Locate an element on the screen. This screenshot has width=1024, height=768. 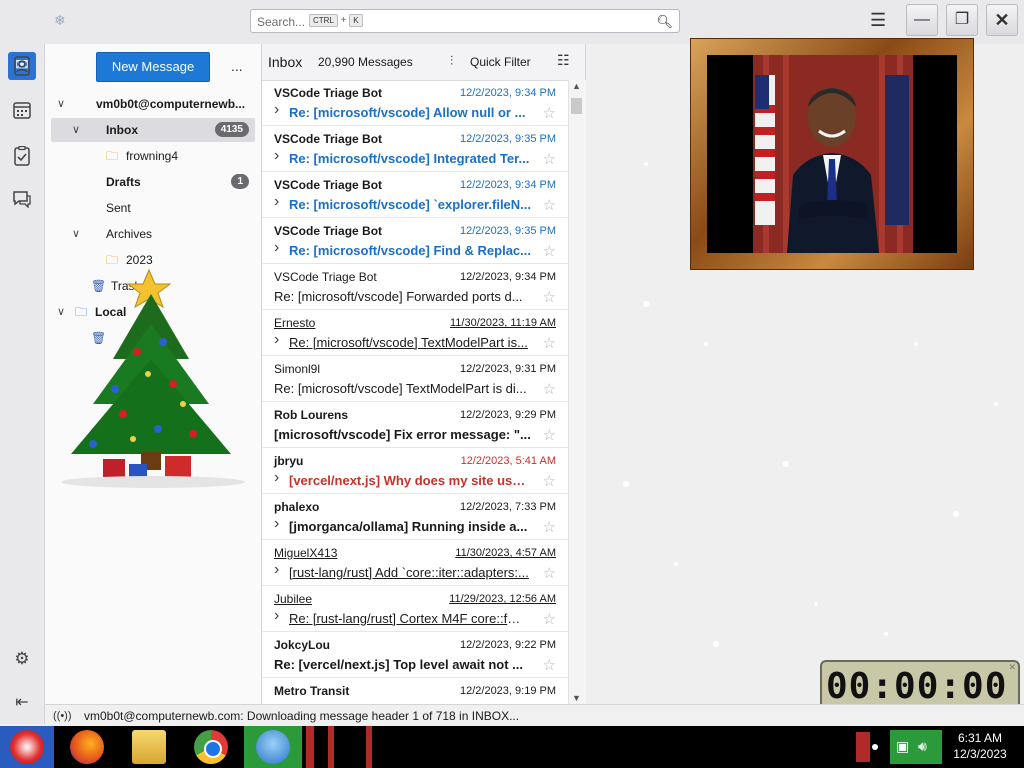
list-options-icon: ☷ is located at coordinates (563, 60).